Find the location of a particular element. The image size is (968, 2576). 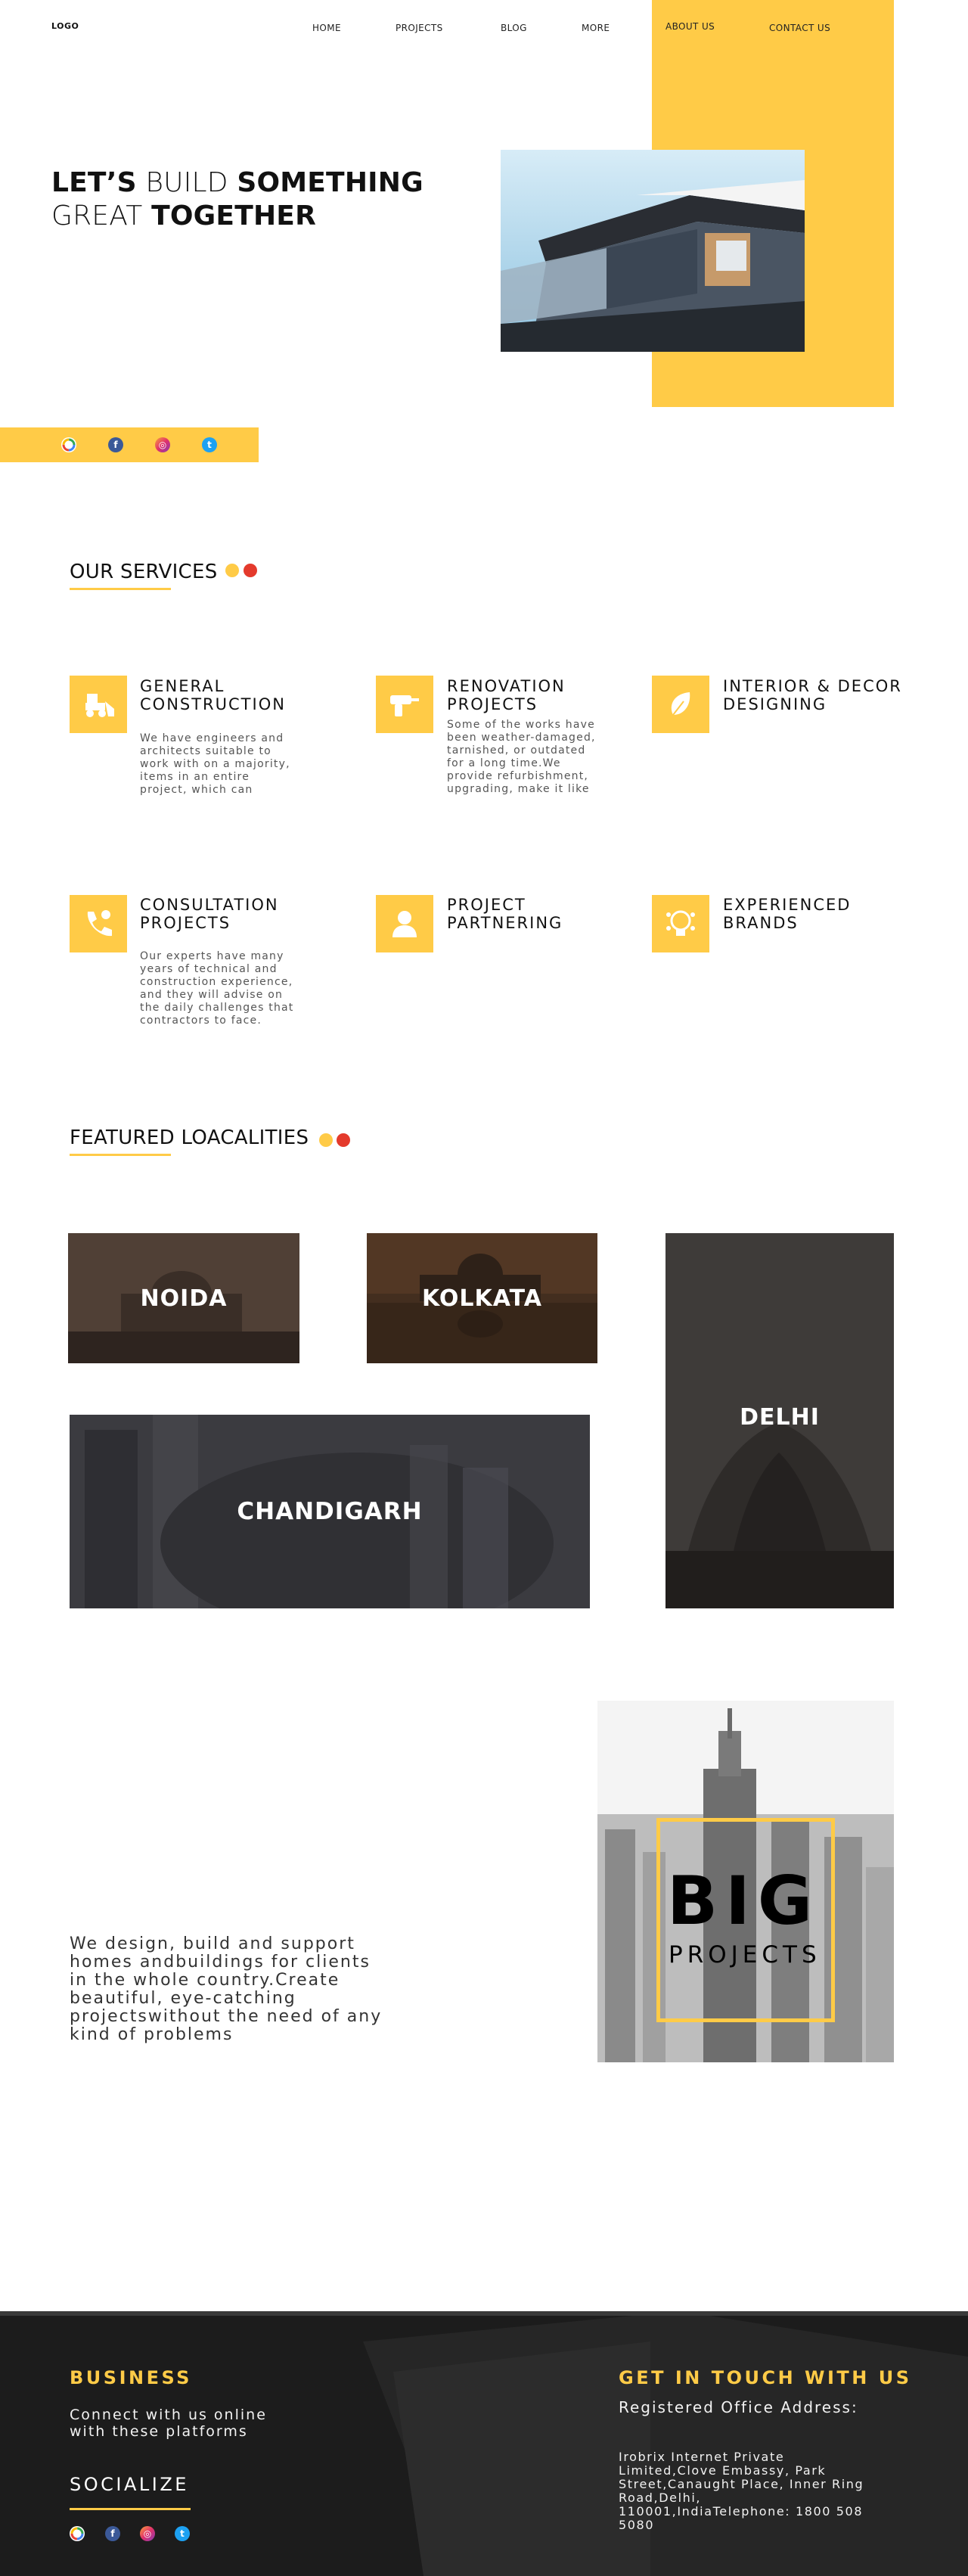

hero-word: SOMETHING is located at coordinates (330, 182).